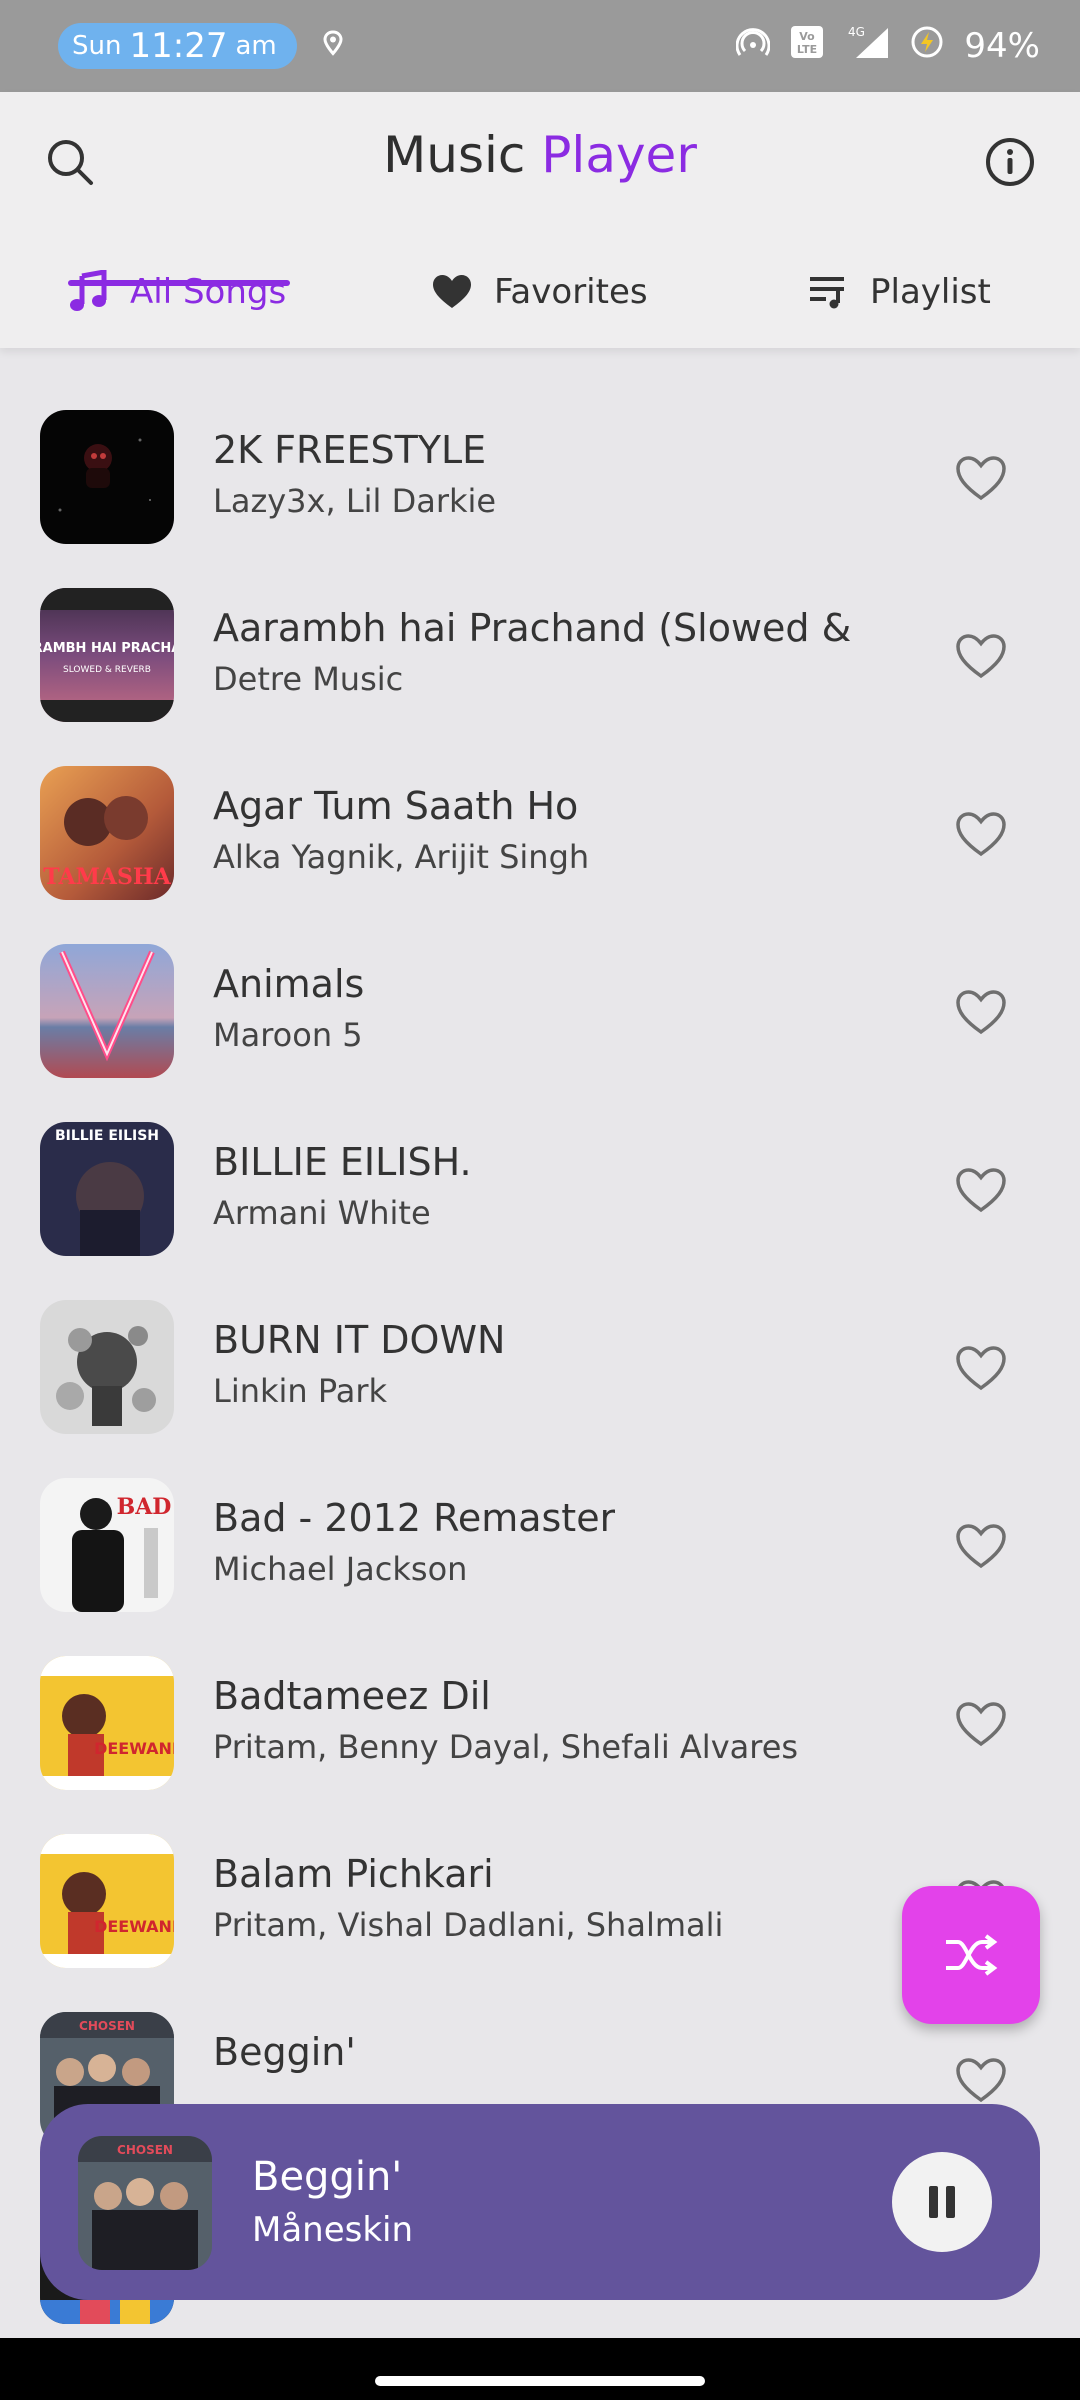  What do you see at coordinates (353, 1874) in the screenshot?
I see `song-title: Balam Pichkari` at bounding box center [353, 1874].